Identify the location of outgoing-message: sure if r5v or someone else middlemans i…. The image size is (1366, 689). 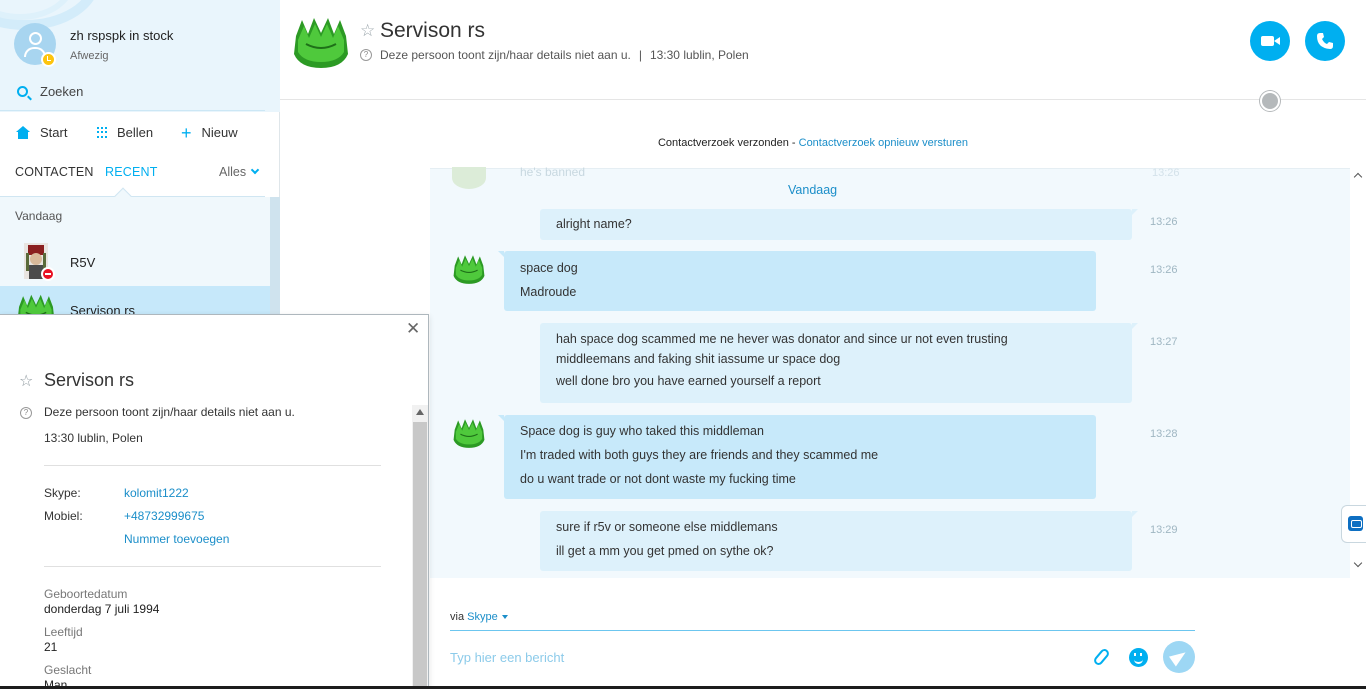
(839, 541).